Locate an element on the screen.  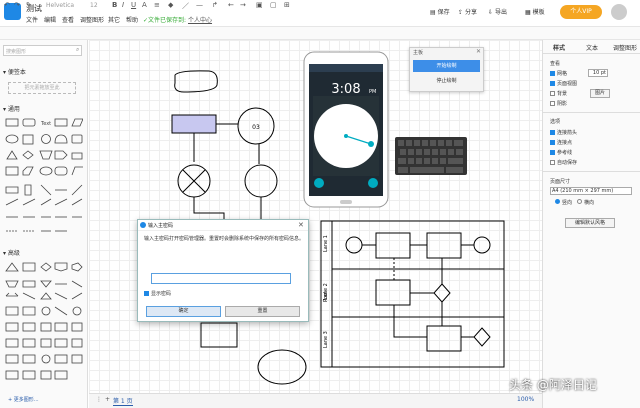
master-password-field is located at coordinates (221, 278).